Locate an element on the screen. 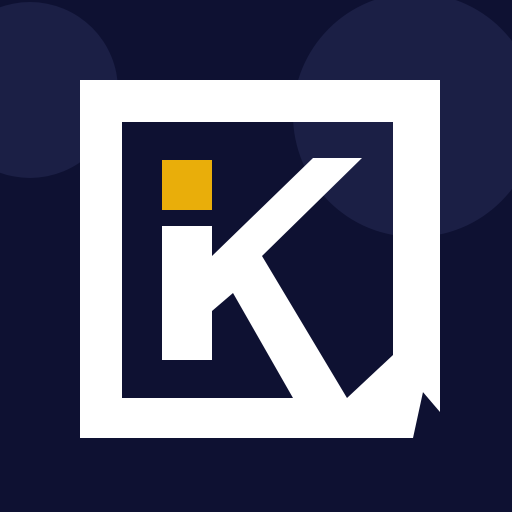  accent-square is located at coordinates (187, 185).